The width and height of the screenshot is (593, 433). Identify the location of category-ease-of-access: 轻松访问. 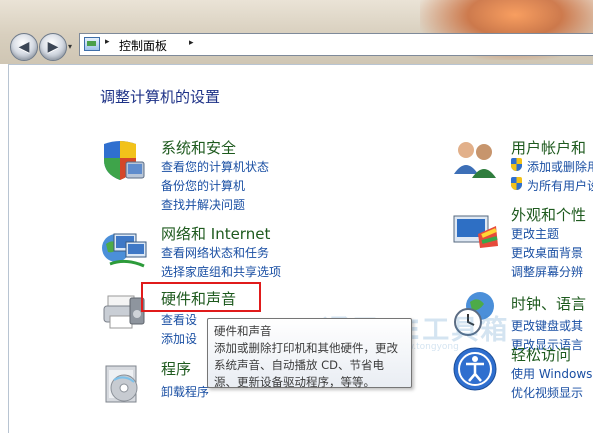
(541, 354).